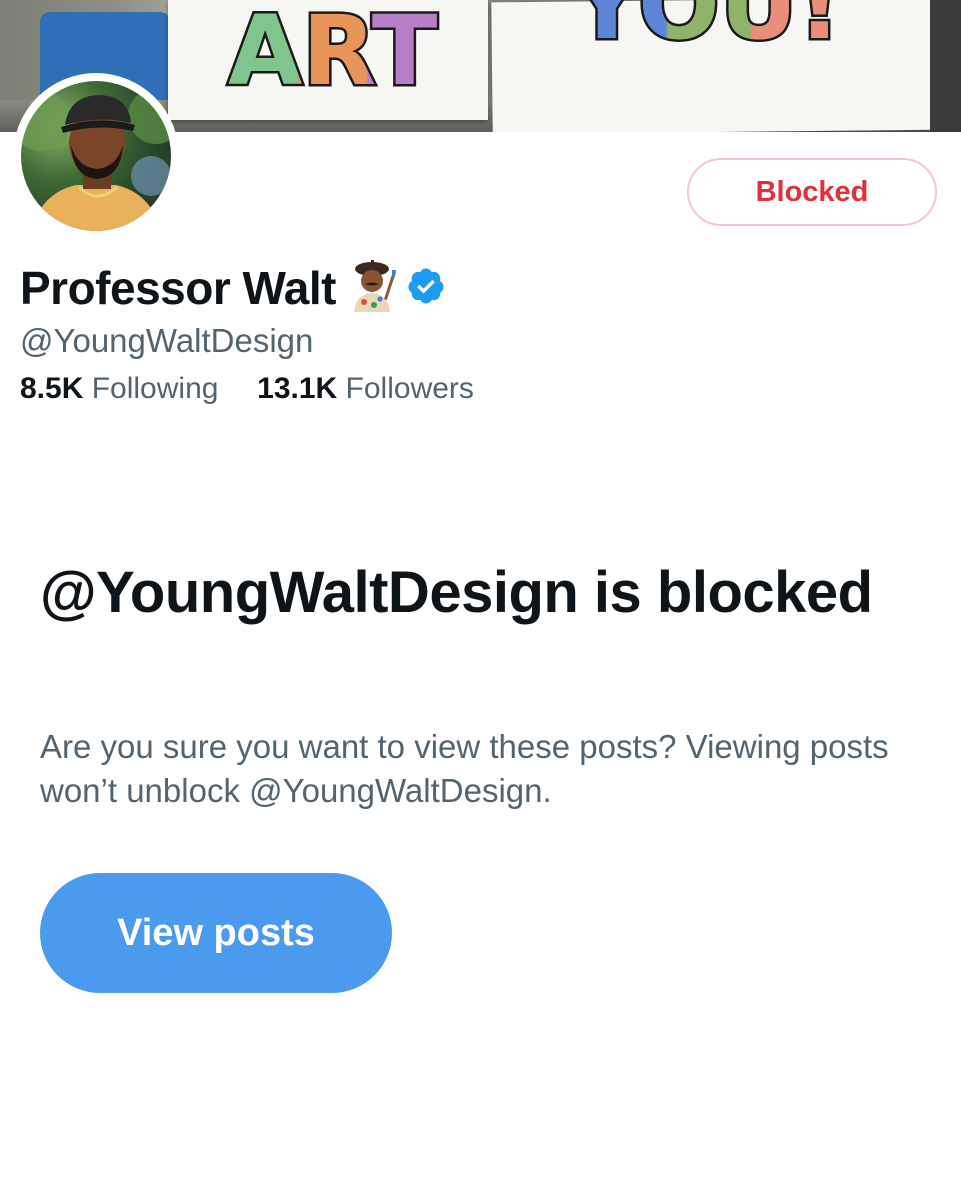 This screenshot has width=961, height=1200. I want to click on profile-handle: @YoungWaltDesign, so click(167, 340).